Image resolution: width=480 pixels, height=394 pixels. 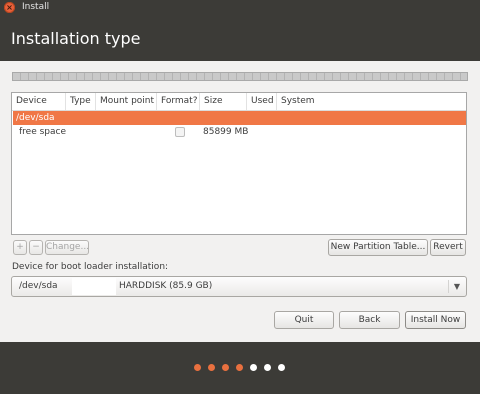 I want to click on redacted-area, so click(x=94, y=286).